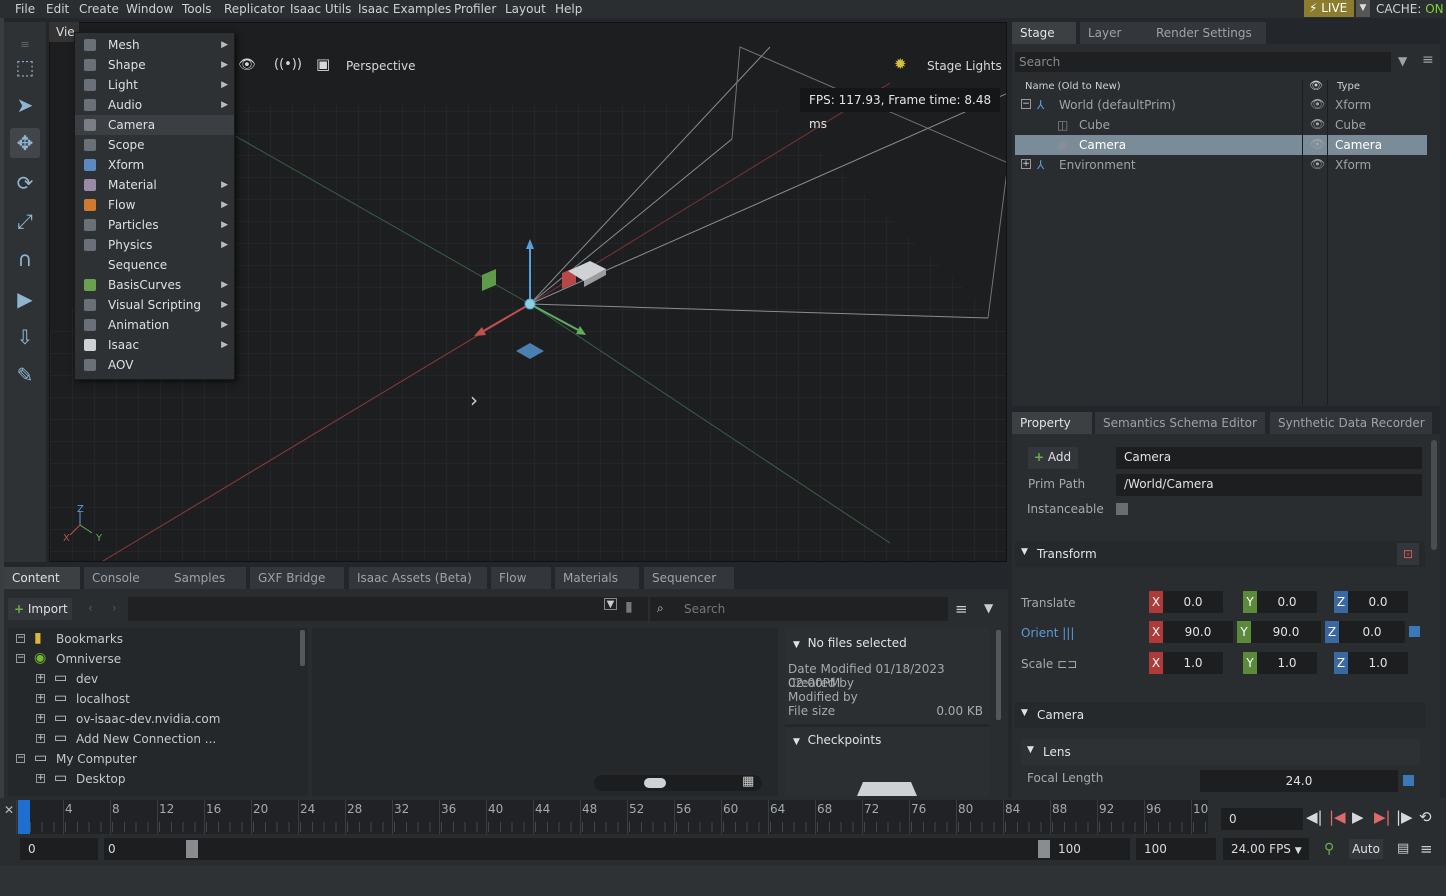  What do you see at coordinates (25, 143) in the screenshot?
I see `move-tool-icon: ✥` at bounding box center [25, 143].